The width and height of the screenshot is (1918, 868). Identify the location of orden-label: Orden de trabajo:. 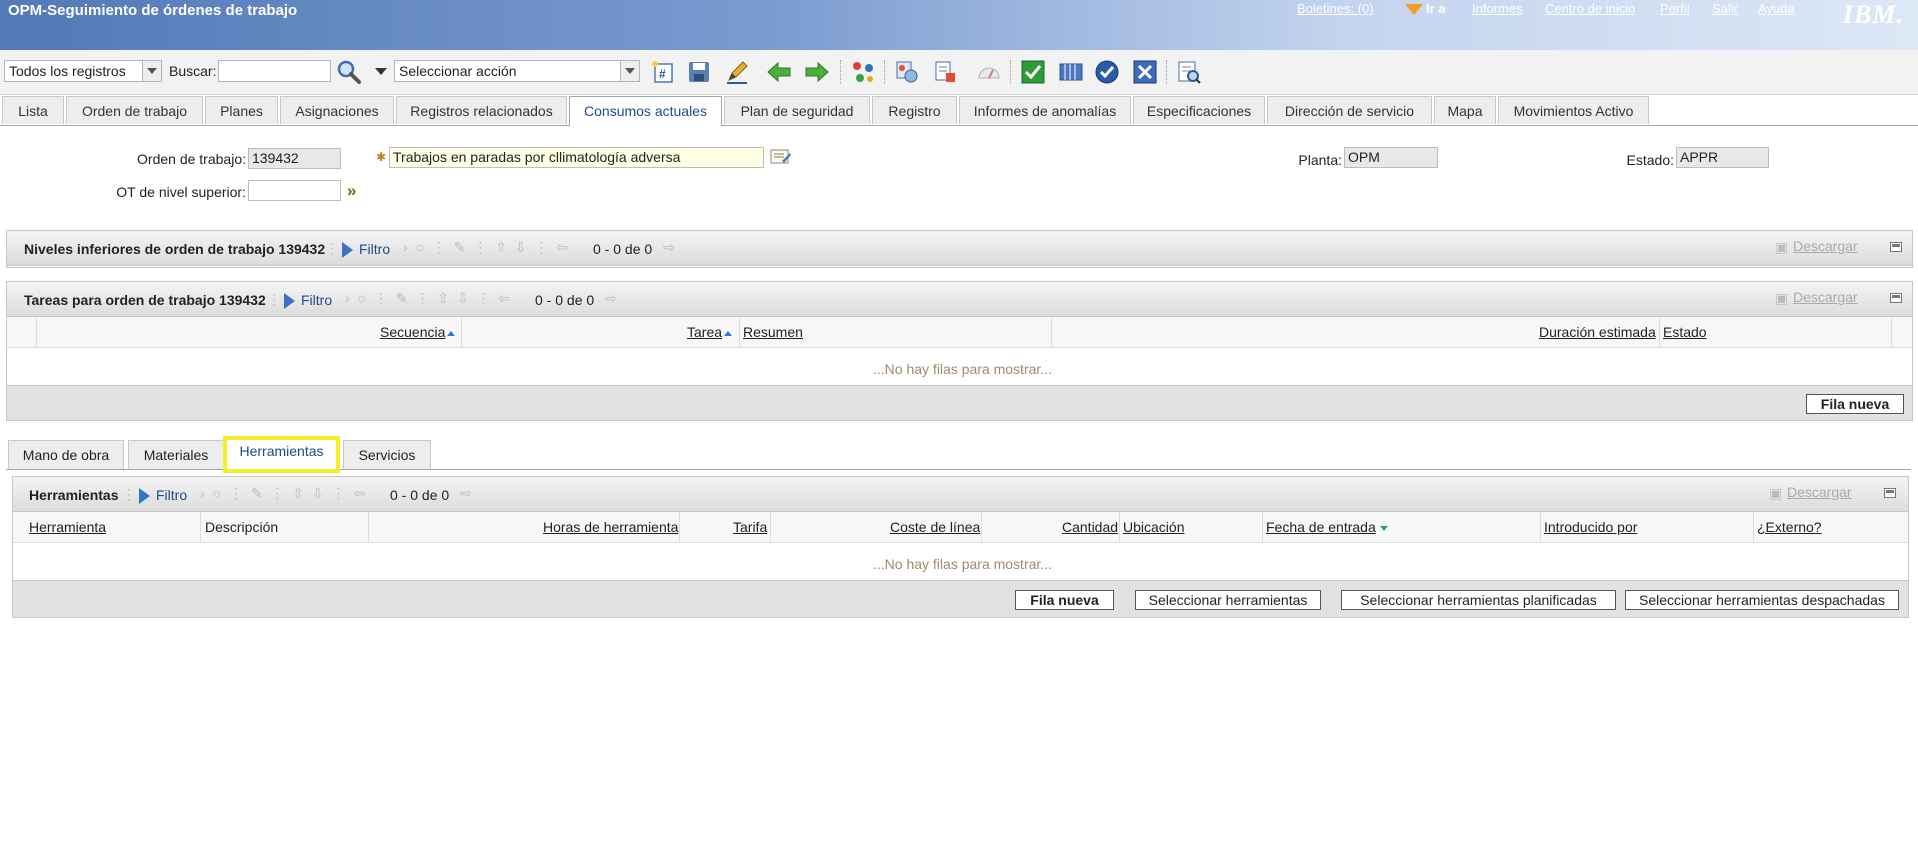
(191, 159).